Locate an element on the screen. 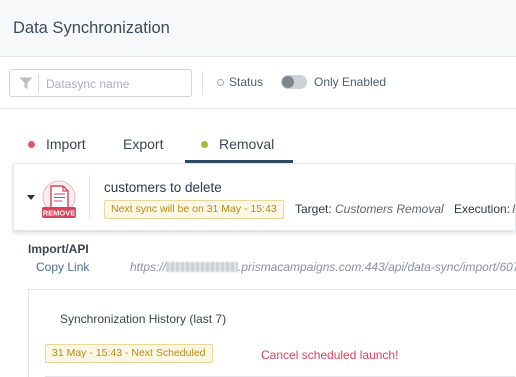 The height and width of the screenshot is (377, 516). remove-document-icon: REMOVE is located at coordinates (59, 199).